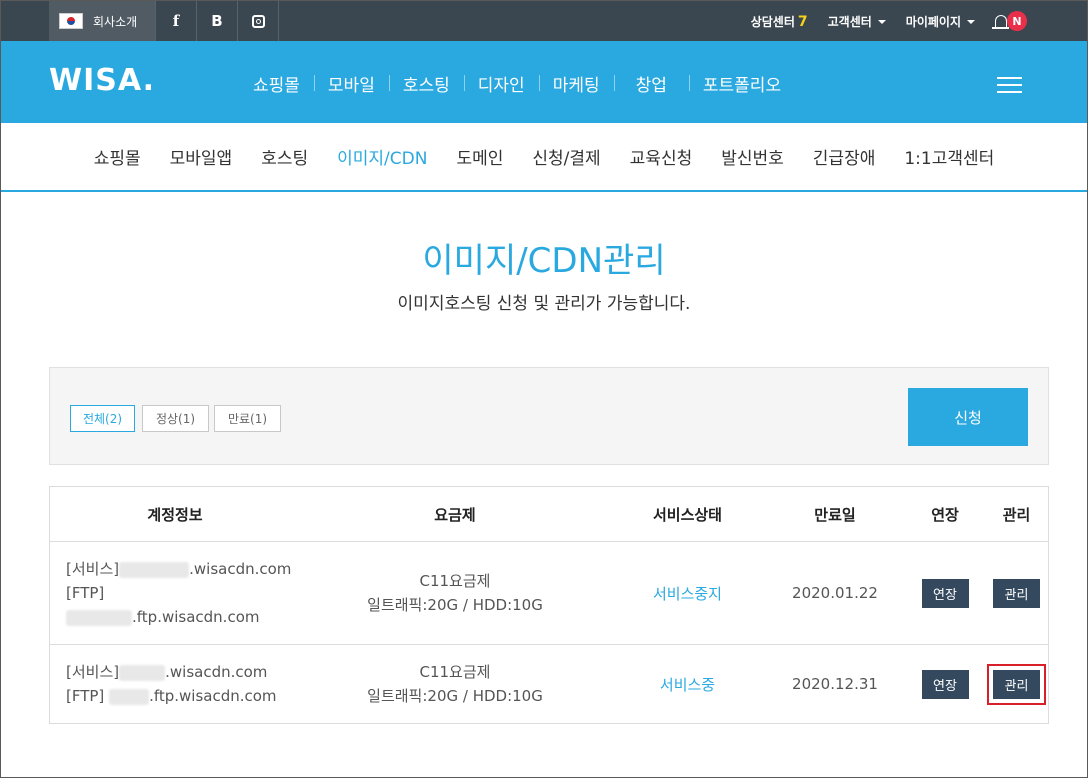 The width and height of the screenshot is (1088, 778). I want to click on top-right-links: 상담센터 7 고객센터 마이페이지 N, so click(889, 21).